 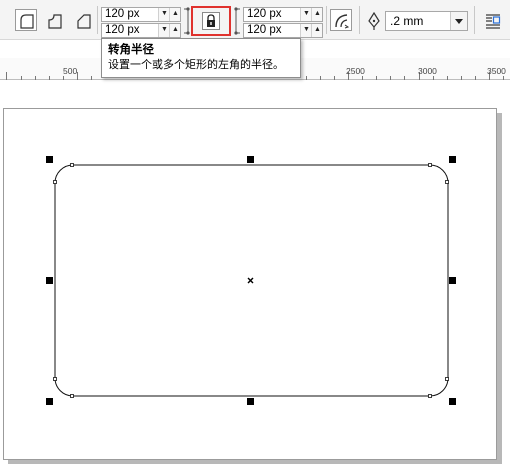 I want to click on handle-middle-right, so click(x=452, y=280).